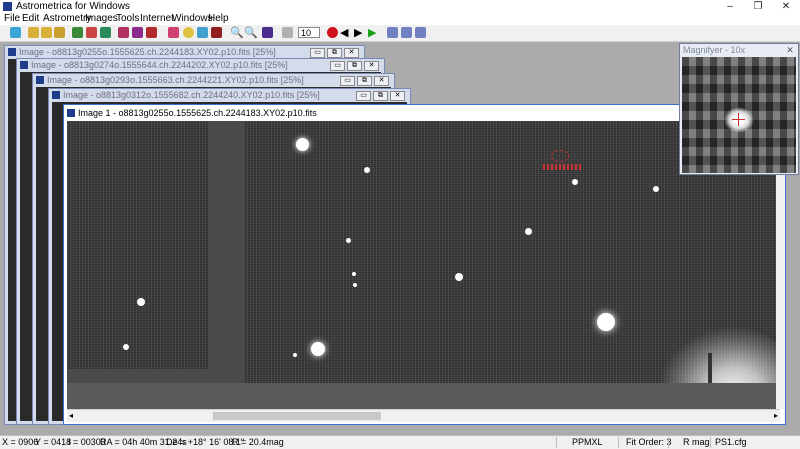 The height and width of the screenshot is (449, 800). I want to click on tile-vertical-icon, so click(420, 32).